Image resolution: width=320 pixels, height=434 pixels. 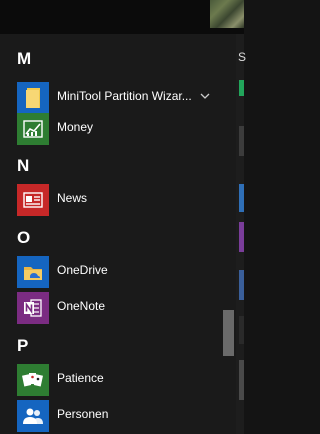 What do you see at coordinates (82, 270) in the screenshot?
I see `app-label: OneDrive` at bounding box center [82, 270].